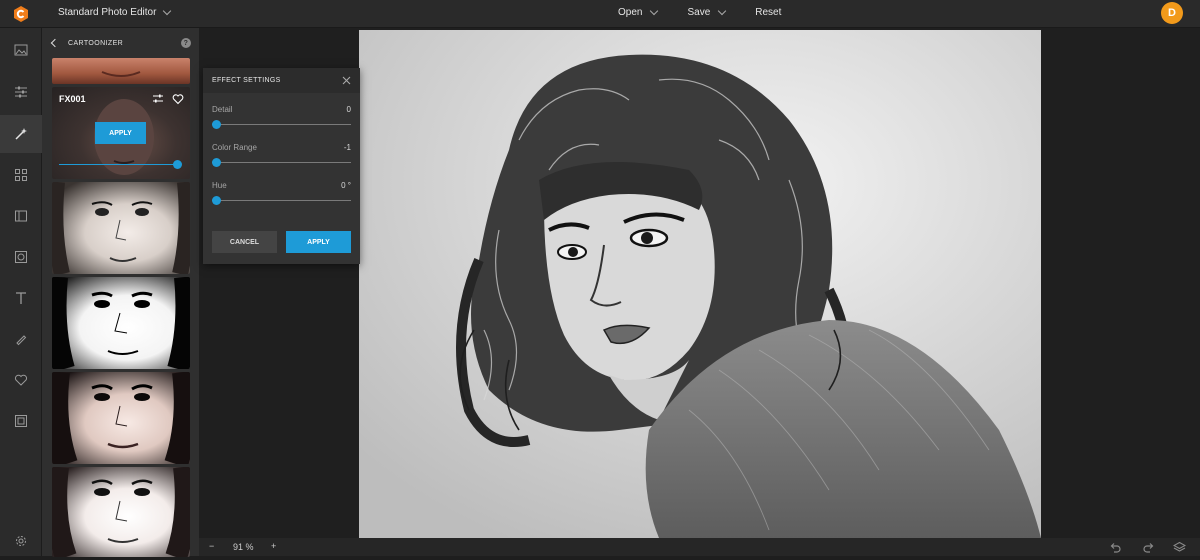 This screenshot has width=1200, height=560. I want to click on setting-label: Color Range, so click(234, 147).